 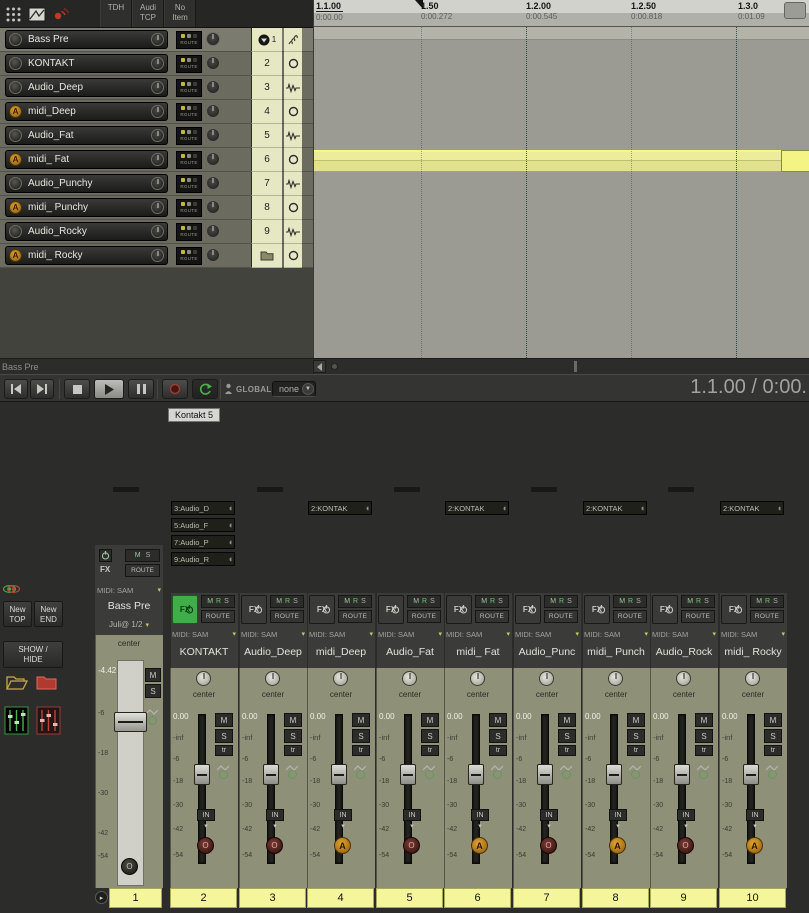 What do you see at coordinates (141, 389) in the screenshot?
I see `pause-button` at bounding box center [141, 389].